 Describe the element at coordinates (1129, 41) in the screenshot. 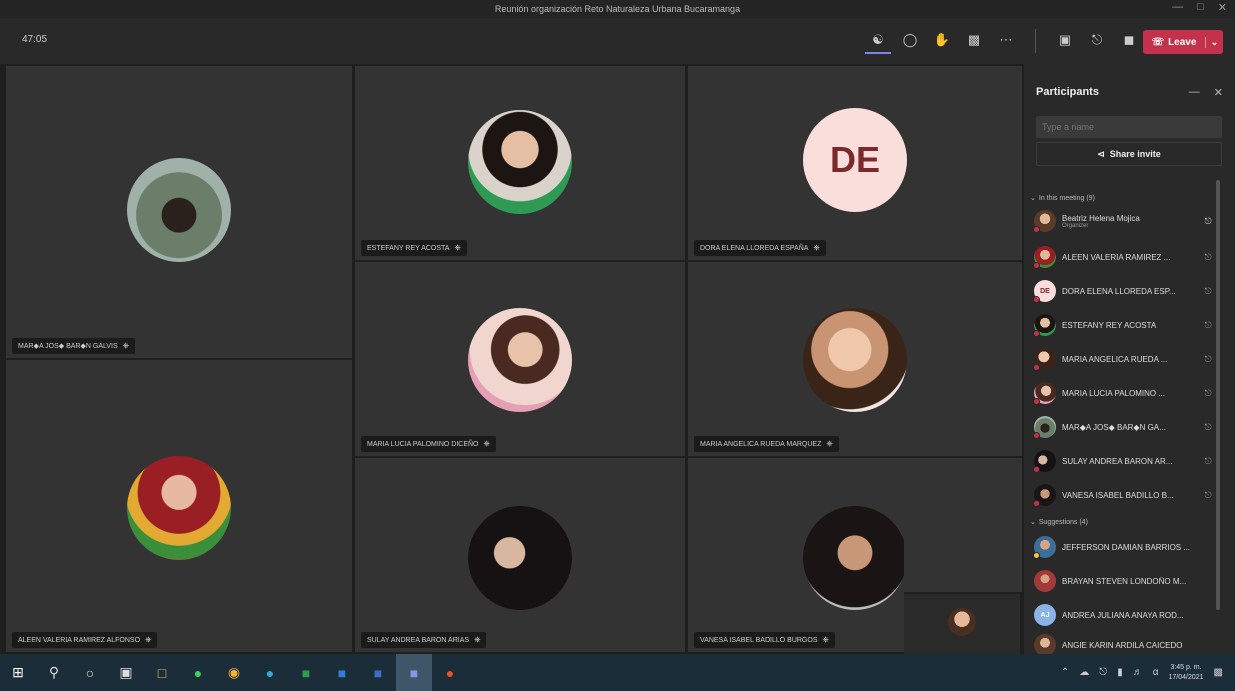

I see `share-screen-icon: ◼` at that location.